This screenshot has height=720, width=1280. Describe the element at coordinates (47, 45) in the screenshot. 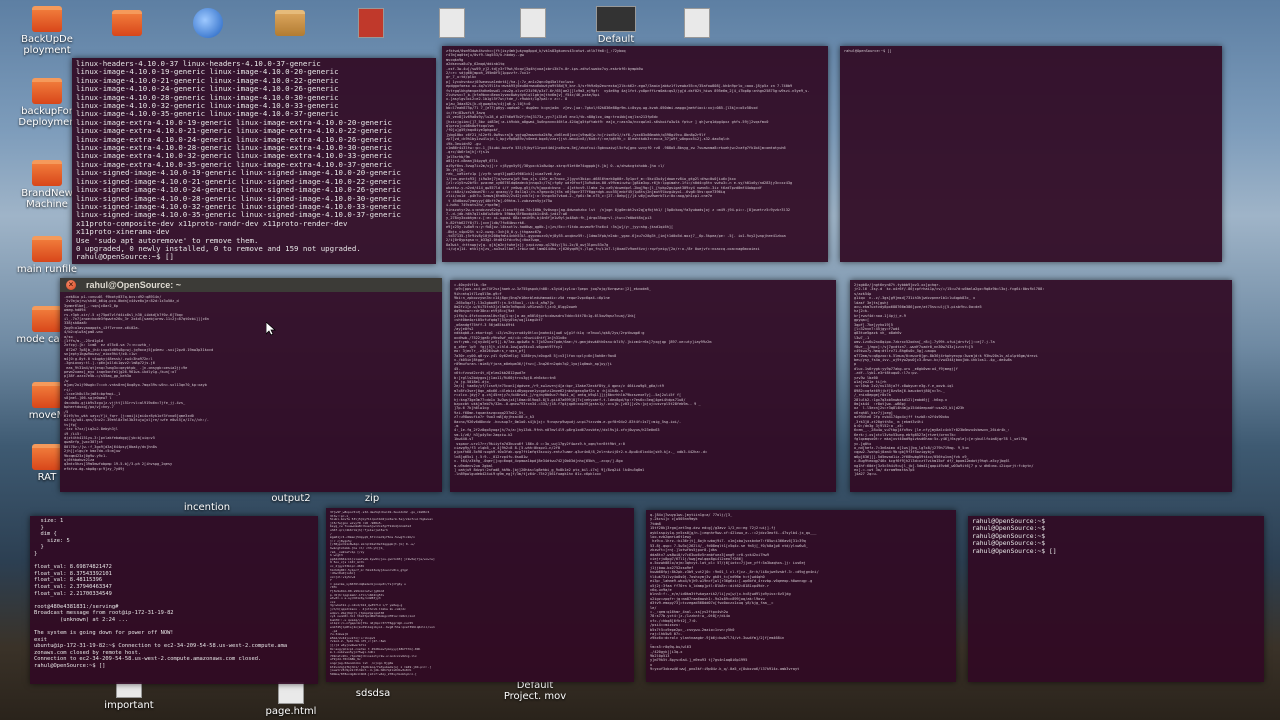

I see `desktop-icon-label: BackUpDe ployment` at that location.